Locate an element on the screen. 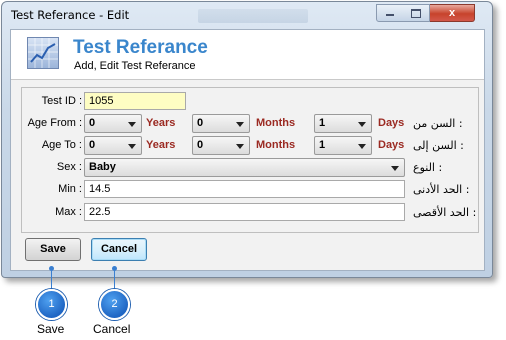 The image size is (506, 340). callout-2-label: Cancel is located at coordinates (112, 329).